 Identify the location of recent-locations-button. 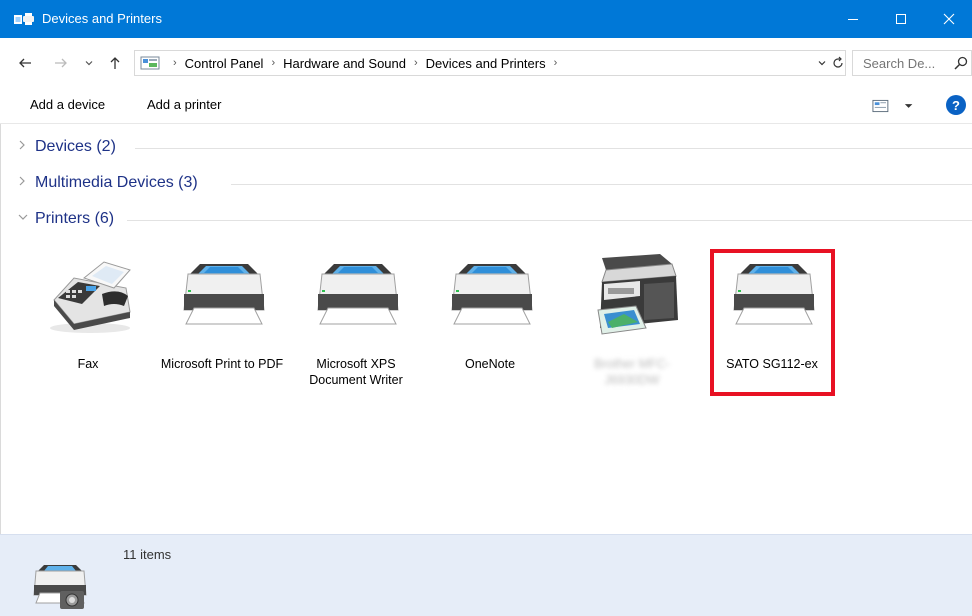
(89, 63).